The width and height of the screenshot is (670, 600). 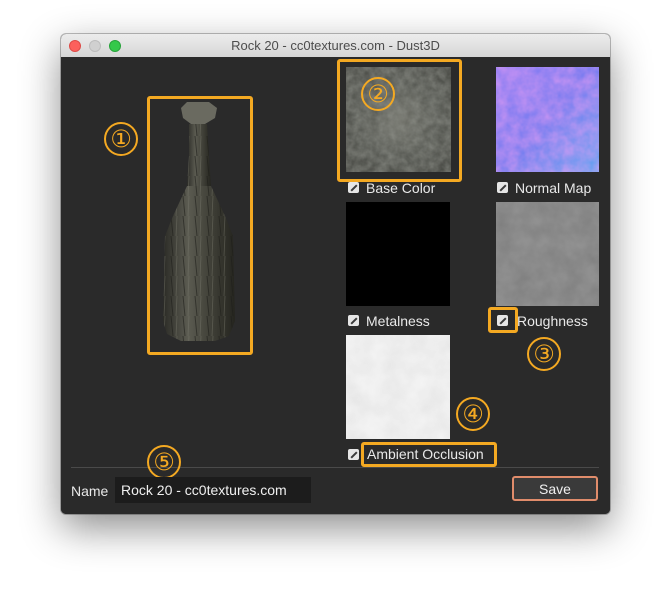 I want to click on ambient-occlusion-label: Ambient Occlusion, so click(x=425, y=454).